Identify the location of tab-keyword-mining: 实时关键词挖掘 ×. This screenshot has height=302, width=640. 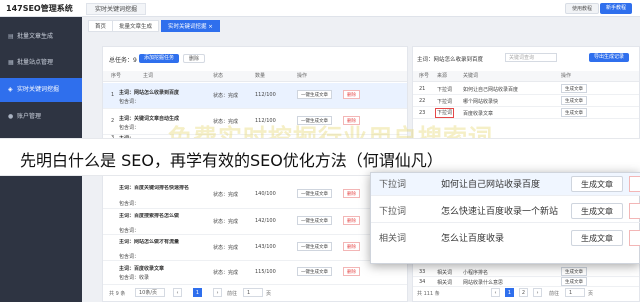
(190, 26).